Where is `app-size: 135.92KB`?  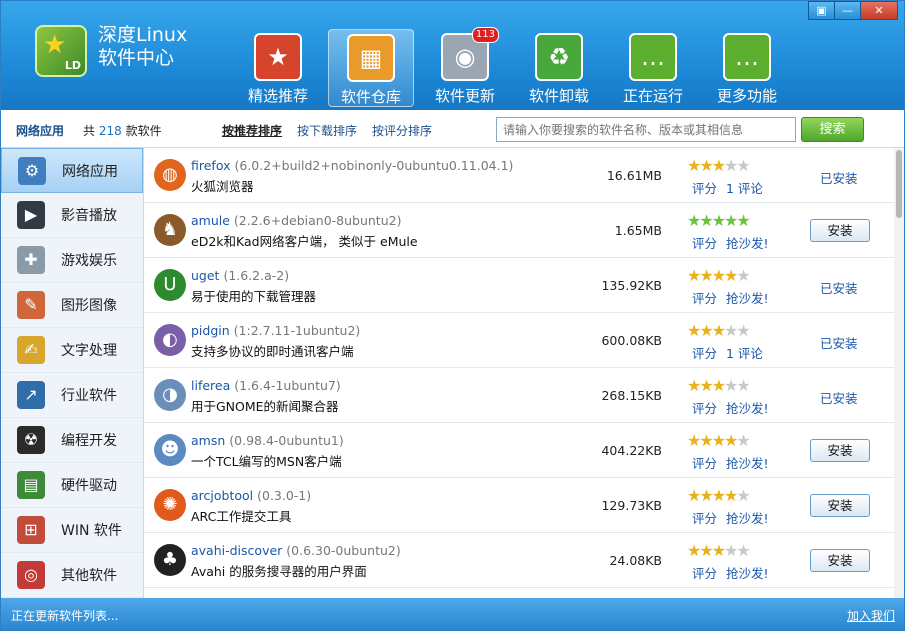 app-size: 135.92KB is located at coordinates (631, 285).